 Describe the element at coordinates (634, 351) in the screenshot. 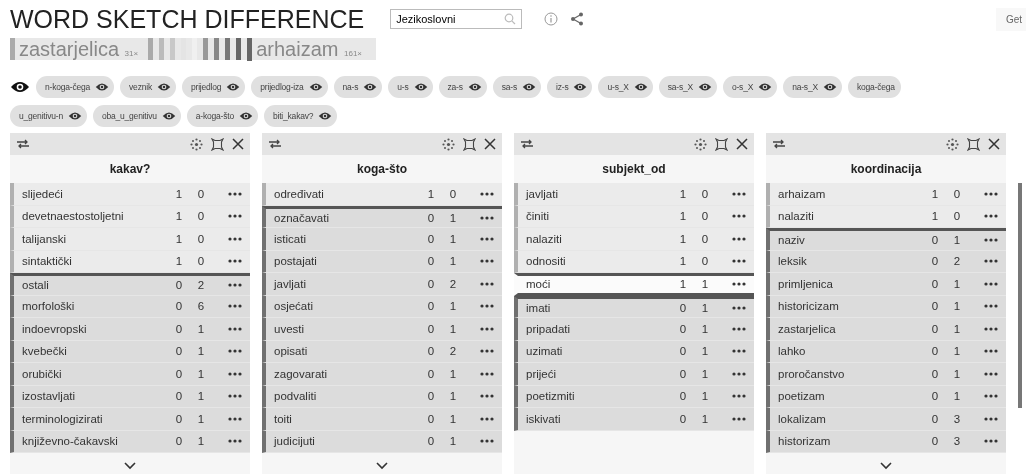

I see `collocation-row: uzimati 0 1` at that location.